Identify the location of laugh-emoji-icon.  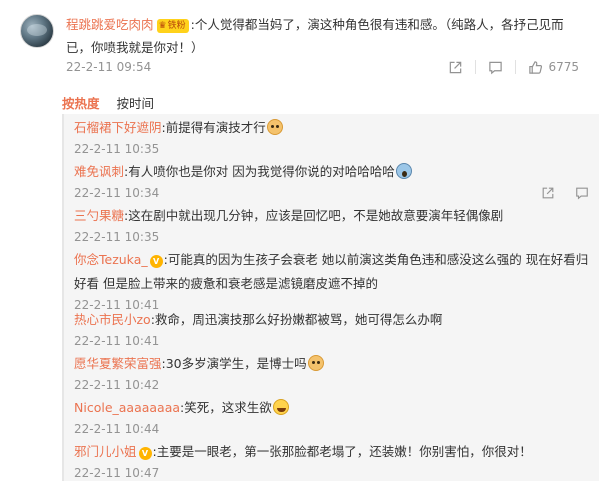
(280, 407).